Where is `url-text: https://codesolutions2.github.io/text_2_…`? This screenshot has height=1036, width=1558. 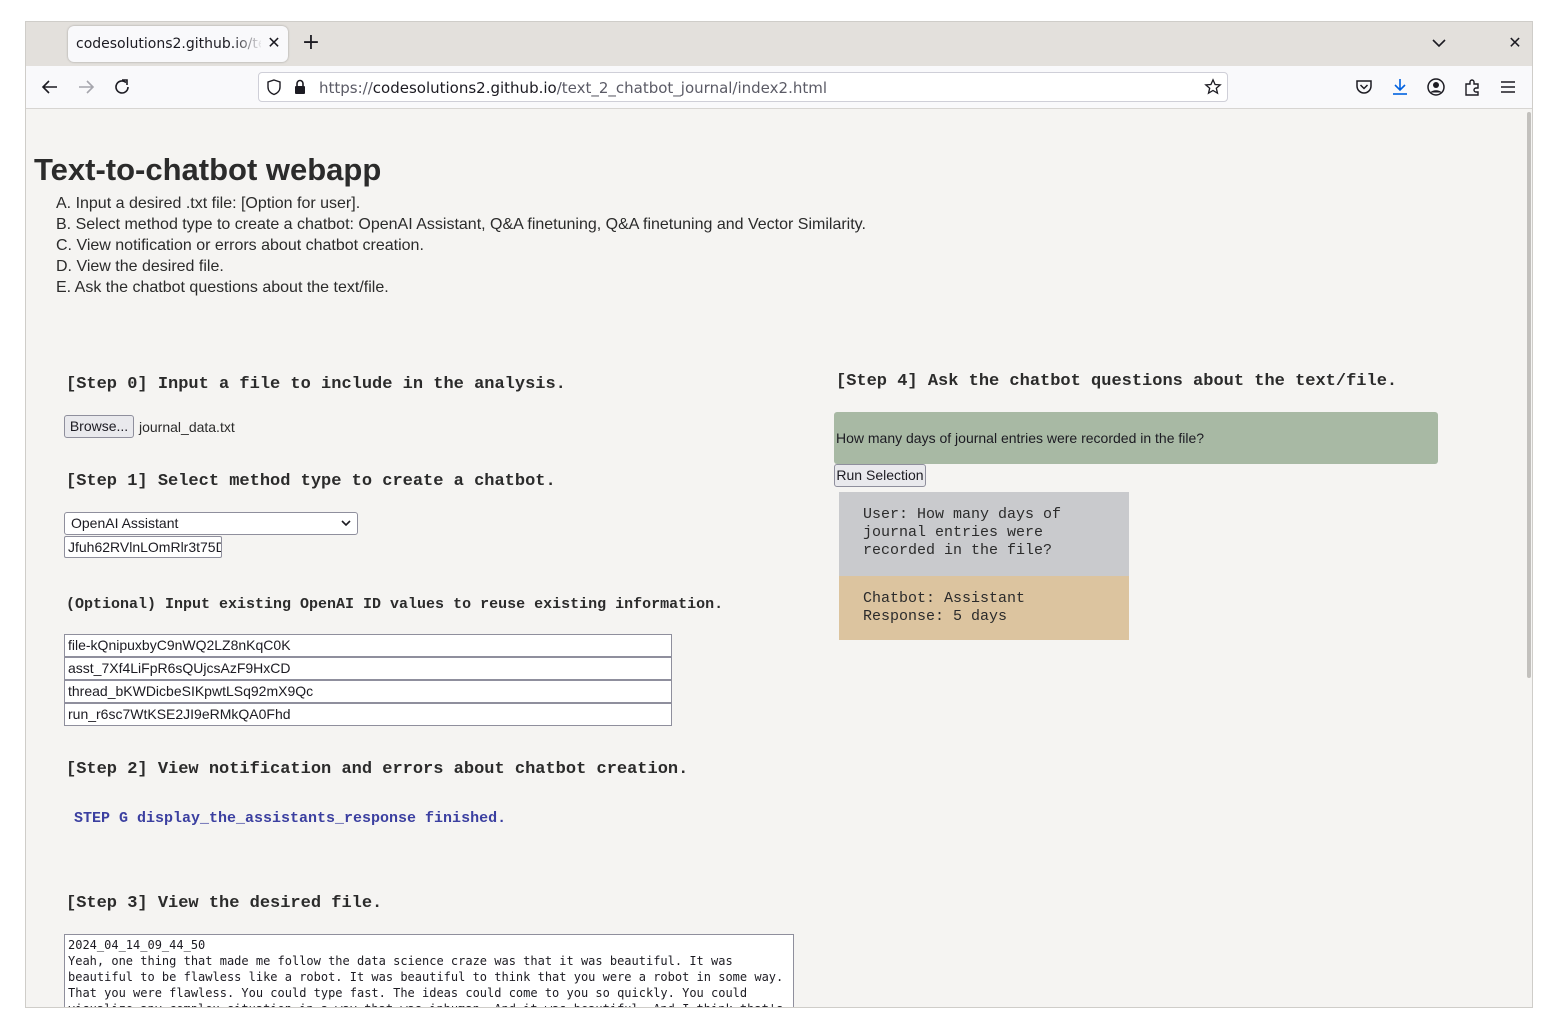 url-text: https://codesolutions2.github.io/text_2_… is located at coordinates (573, 88).